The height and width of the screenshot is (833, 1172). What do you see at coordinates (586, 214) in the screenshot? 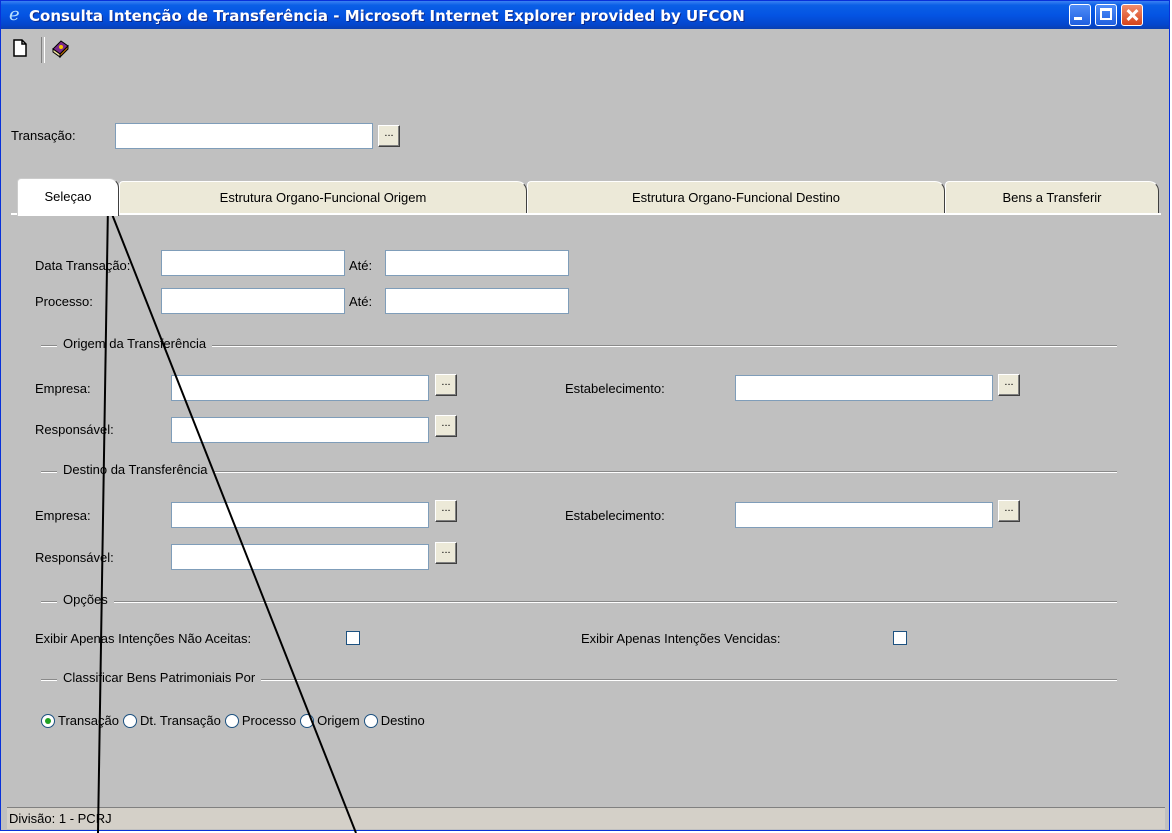
I see `tab-panel-edge` at bounding box center [586, 214].